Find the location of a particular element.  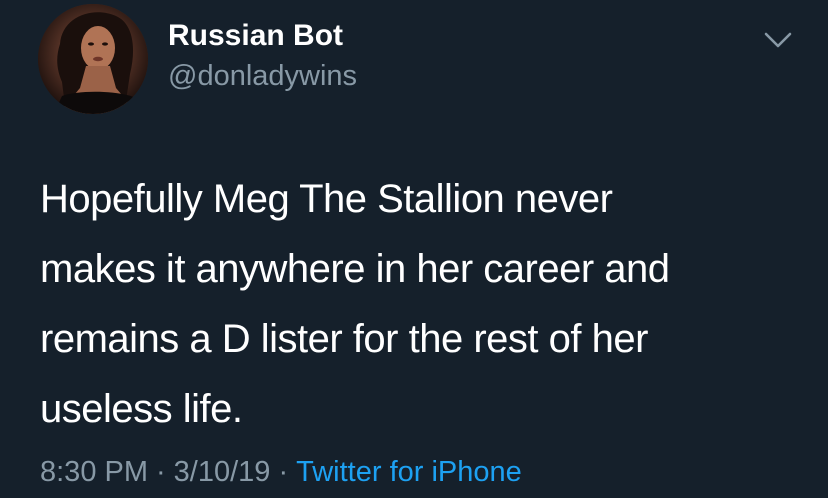

tweet-source-link: Twitter for iPhone is located at coordinates (409, 472).